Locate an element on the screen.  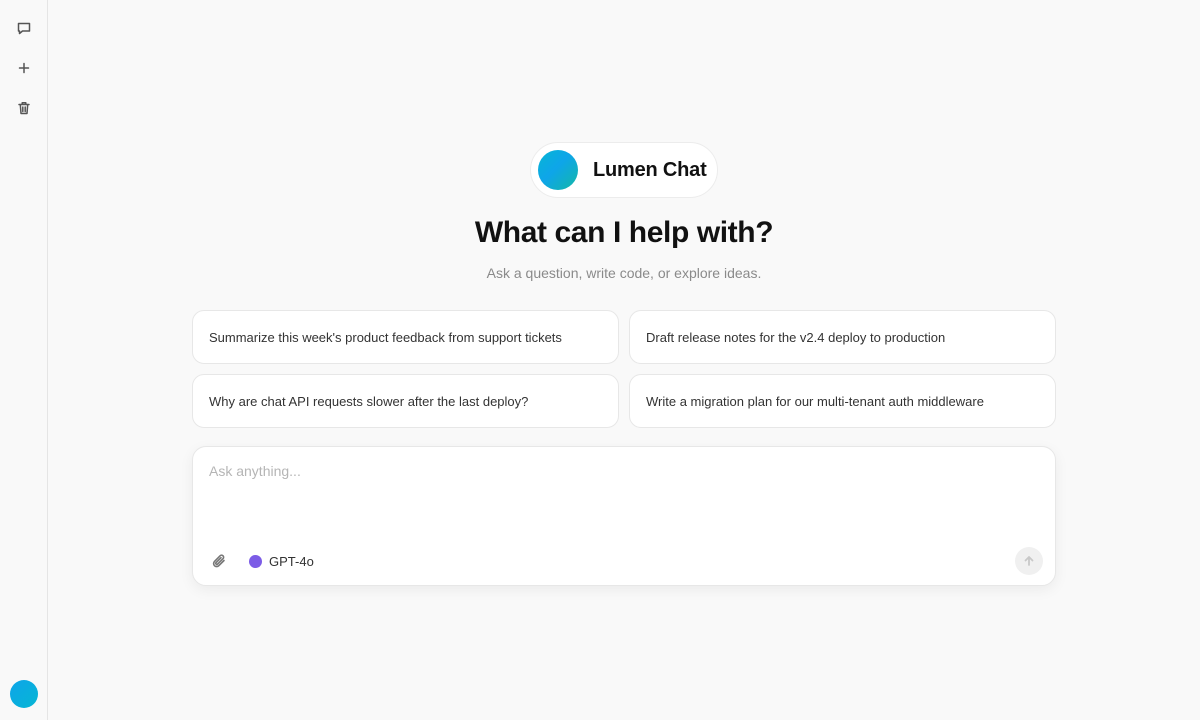
new-chat-button is located at coordinates (24, 28).